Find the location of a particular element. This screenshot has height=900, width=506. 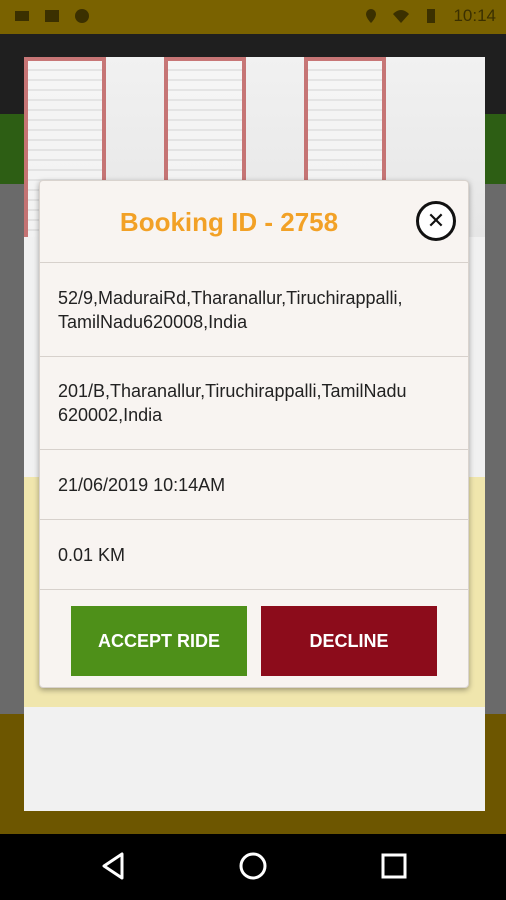

notification-dot-icon is located at coordinates (82, 16).